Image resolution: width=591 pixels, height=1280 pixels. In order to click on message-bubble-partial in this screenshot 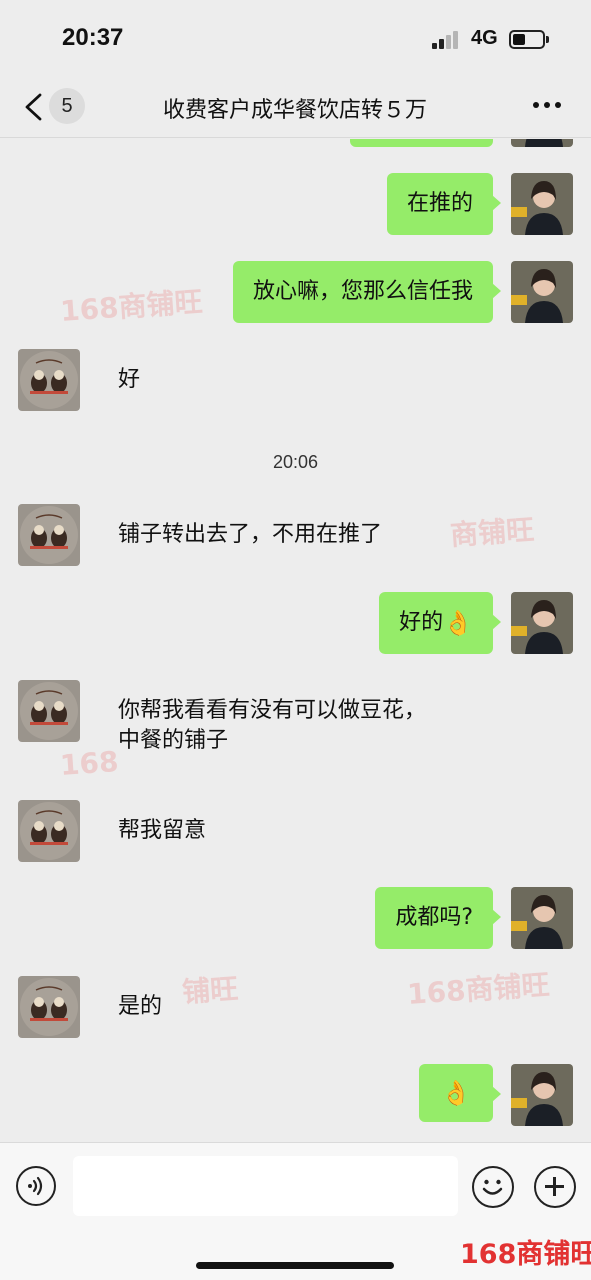, I will do `click(421, 143)`.